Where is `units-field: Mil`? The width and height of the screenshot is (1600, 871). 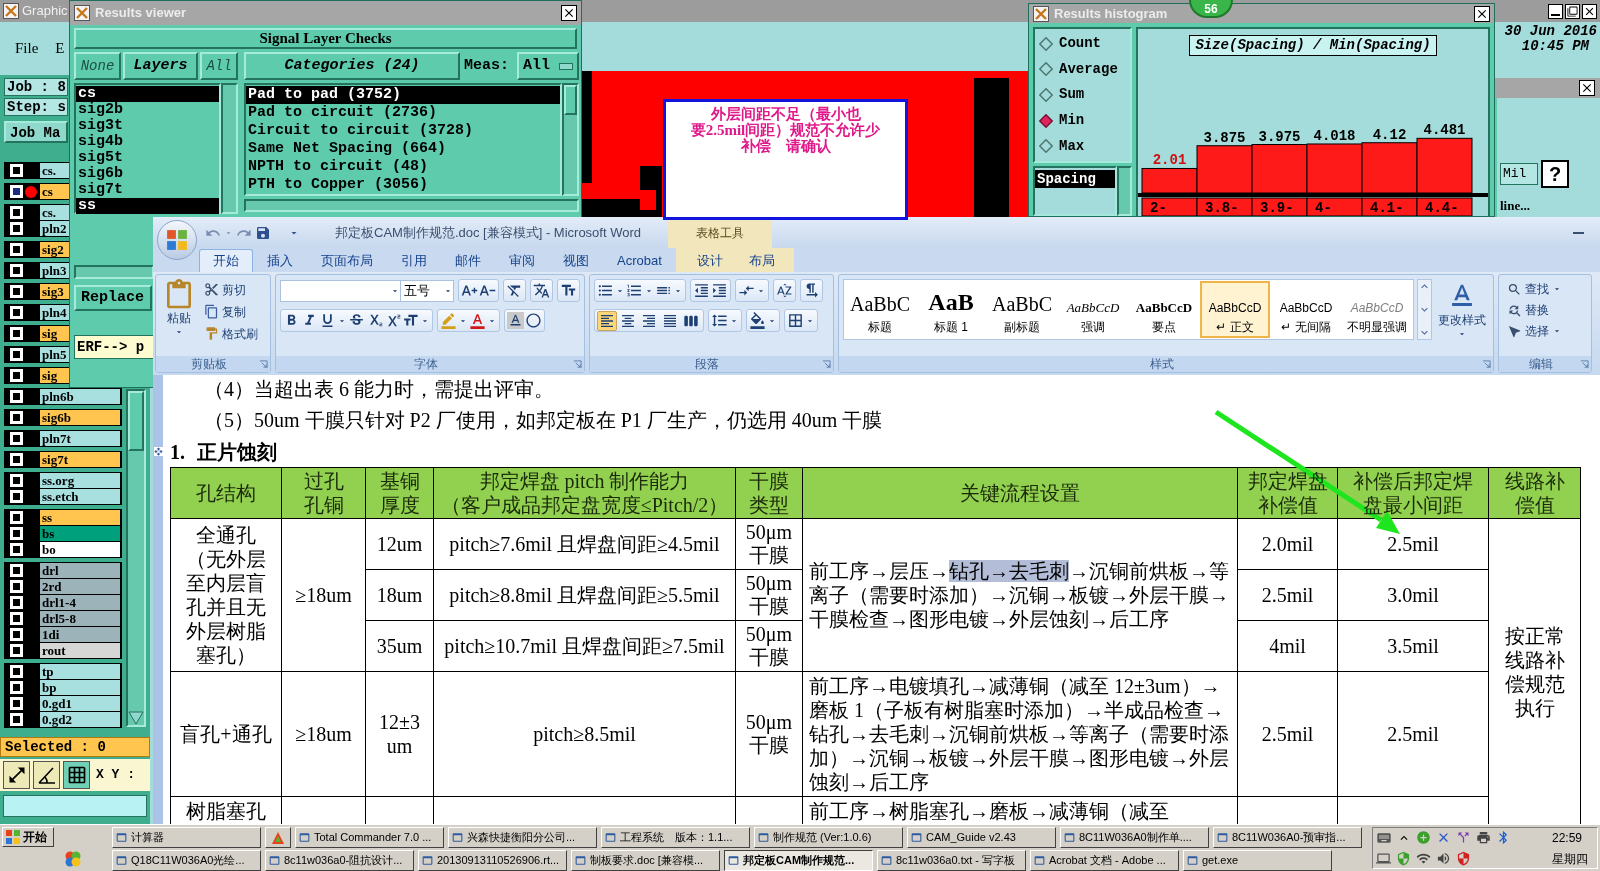 units-field: Mil is located at coordinates (1519, 174).